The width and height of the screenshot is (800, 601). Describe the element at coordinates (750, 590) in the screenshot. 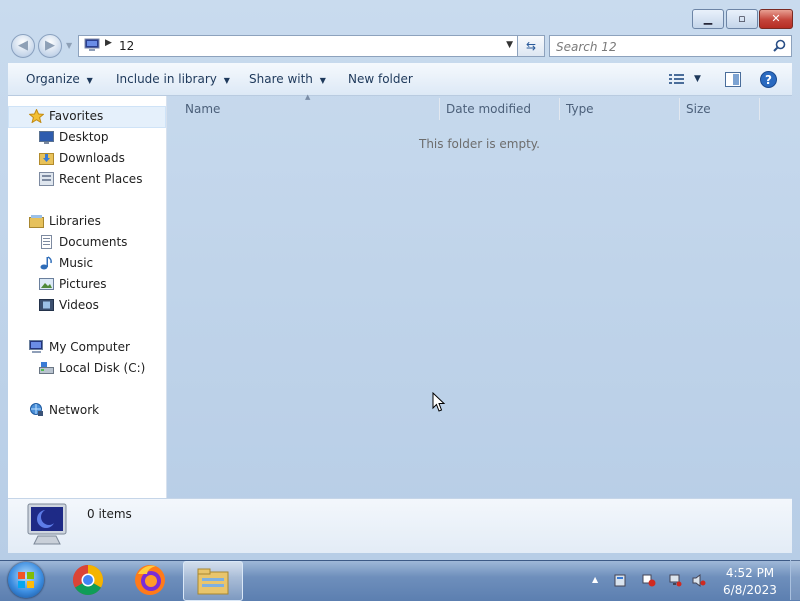

I see `clock-date: 6/8/2023` at that location.